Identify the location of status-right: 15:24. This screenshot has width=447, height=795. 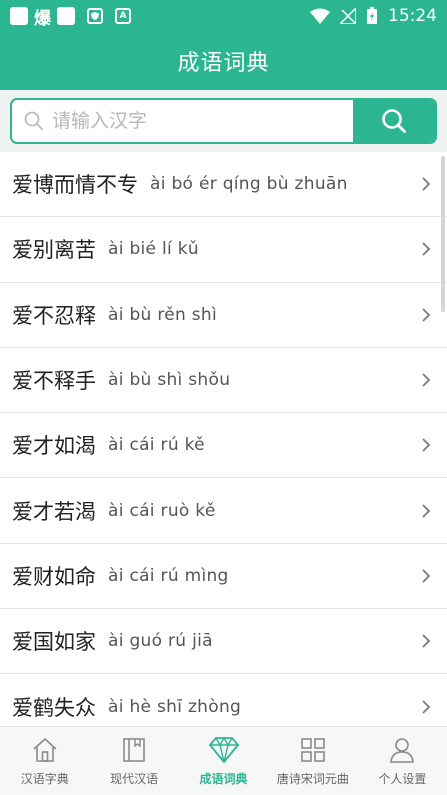
(373, 16).